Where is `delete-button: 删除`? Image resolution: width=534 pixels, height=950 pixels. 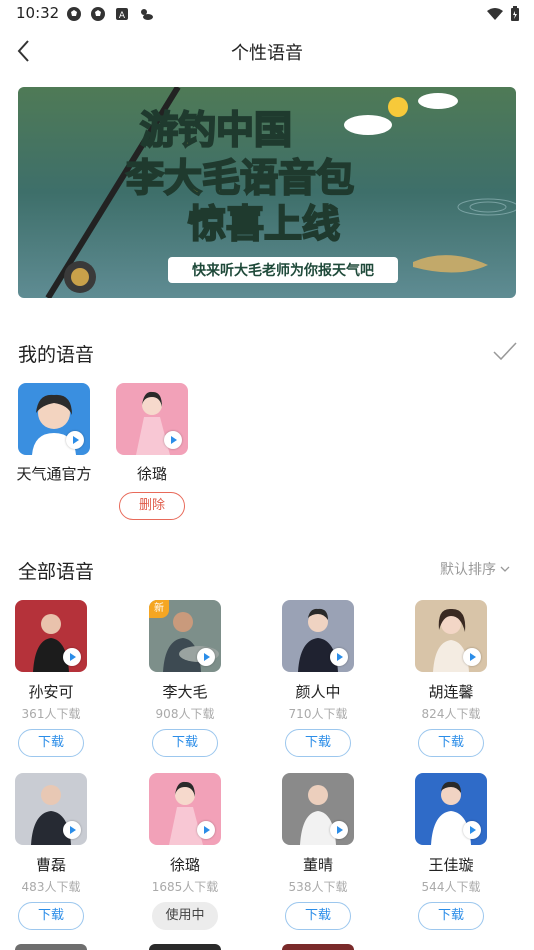
delete-button: 删除 is located at coordinates (152, 506).